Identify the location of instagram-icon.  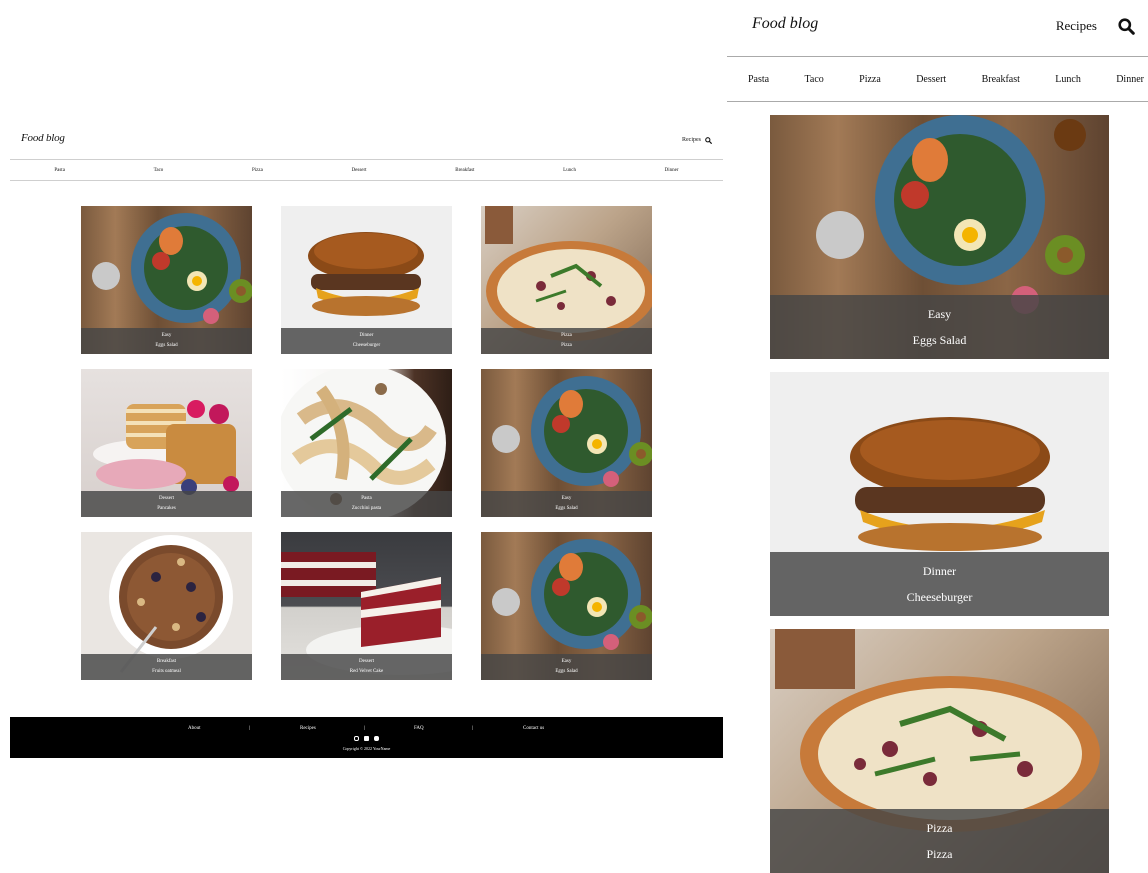
(356, 738).